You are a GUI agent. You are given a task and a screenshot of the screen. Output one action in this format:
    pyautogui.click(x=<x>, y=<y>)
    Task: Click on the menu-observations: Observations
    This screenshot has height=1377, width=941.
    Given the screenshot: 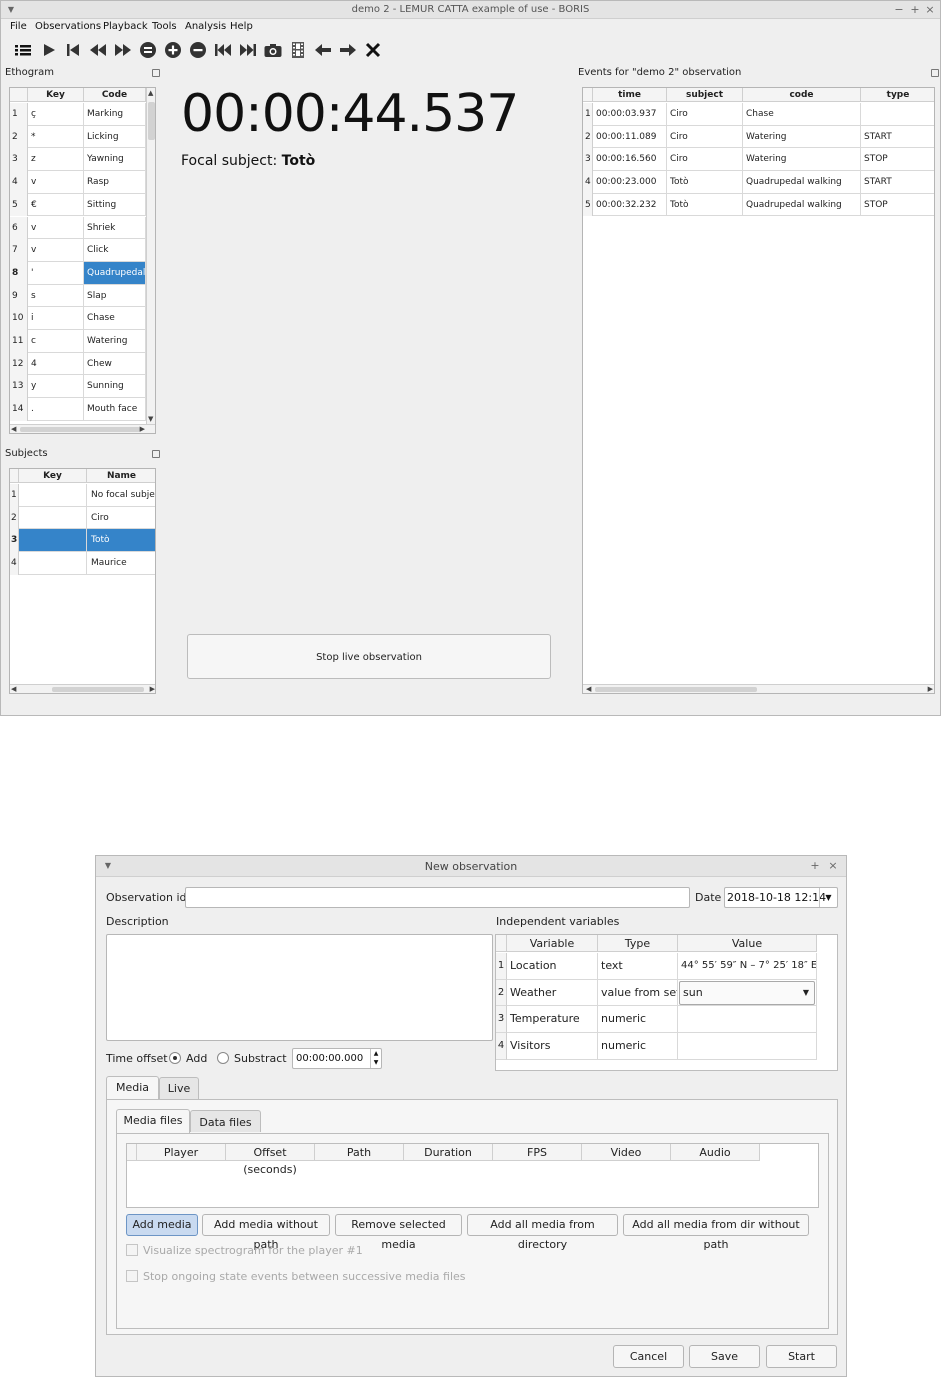 What is the action you would take?
    pyautogui.click(x=68, y=26)
    